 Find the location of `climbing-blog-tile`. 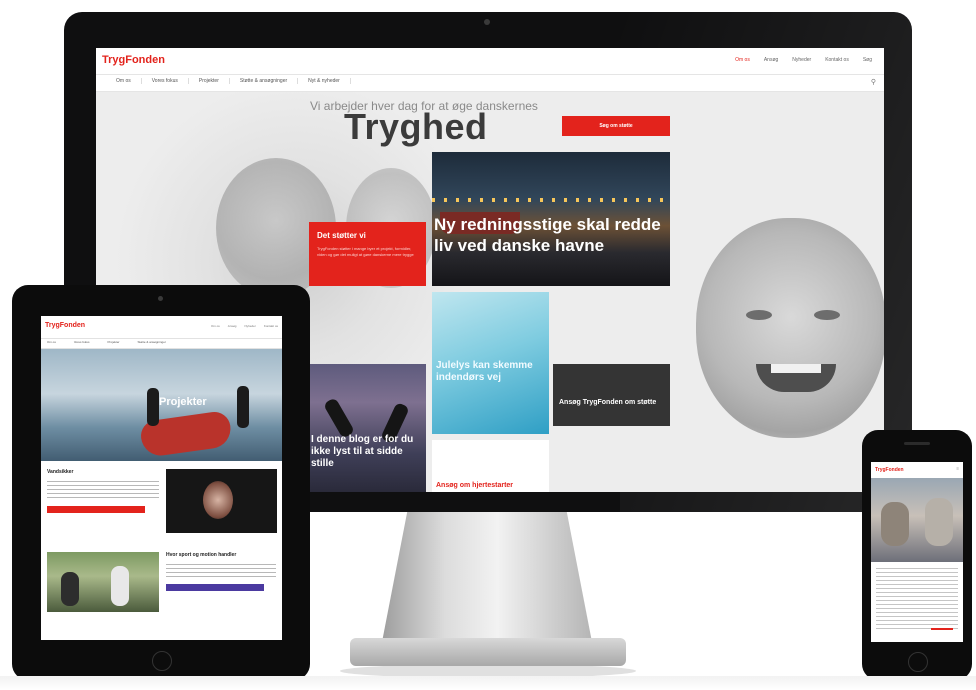

climbing-blog-tile is located at coordinates (367, 428).